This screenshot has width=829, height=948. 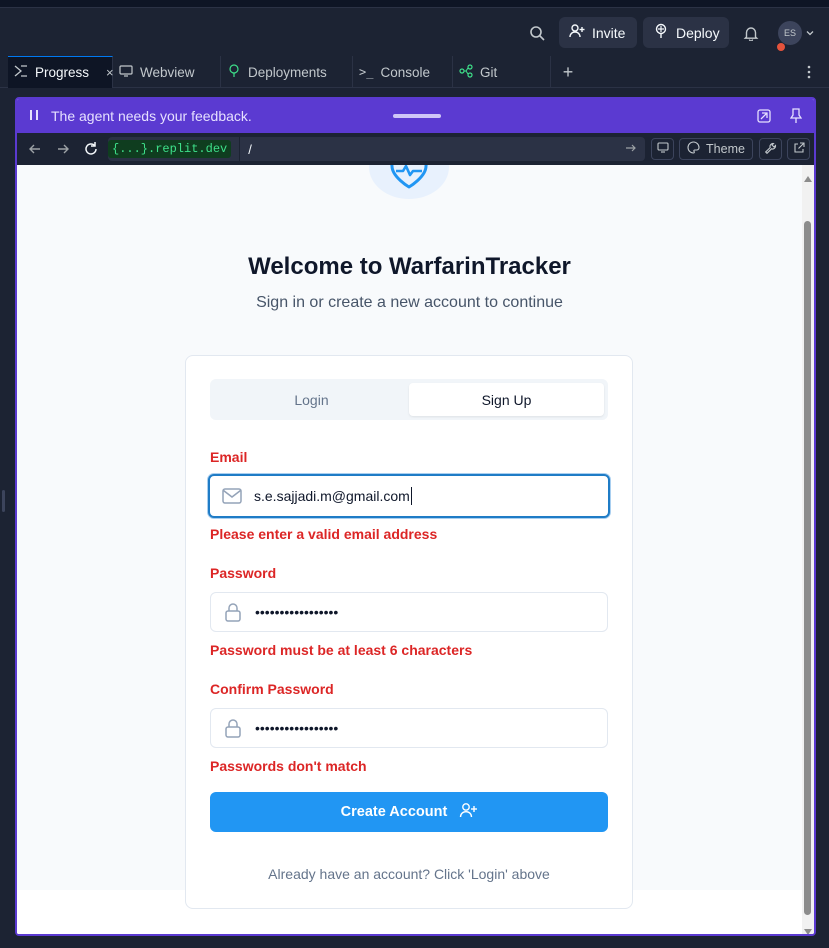 I want to click on tab-signup-label: Sign Up, so click(x=506, y=399).